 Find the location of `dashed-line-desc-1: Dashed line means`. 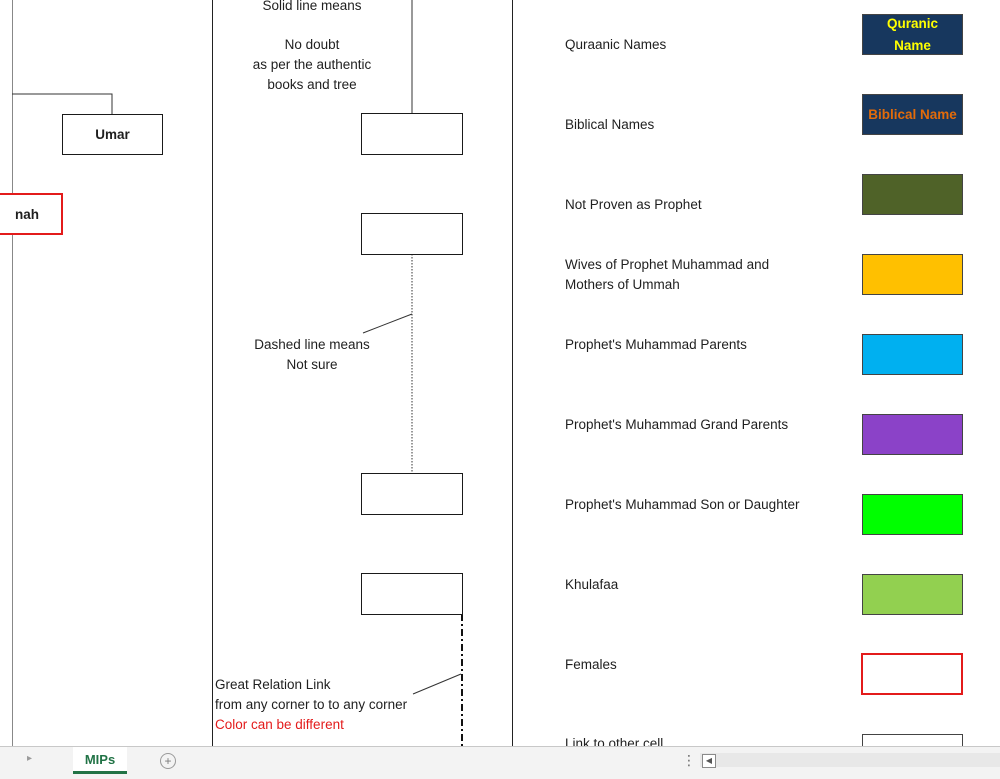

dashed-line-desc-1: Dashed line means is located at coordinates (312, 344).